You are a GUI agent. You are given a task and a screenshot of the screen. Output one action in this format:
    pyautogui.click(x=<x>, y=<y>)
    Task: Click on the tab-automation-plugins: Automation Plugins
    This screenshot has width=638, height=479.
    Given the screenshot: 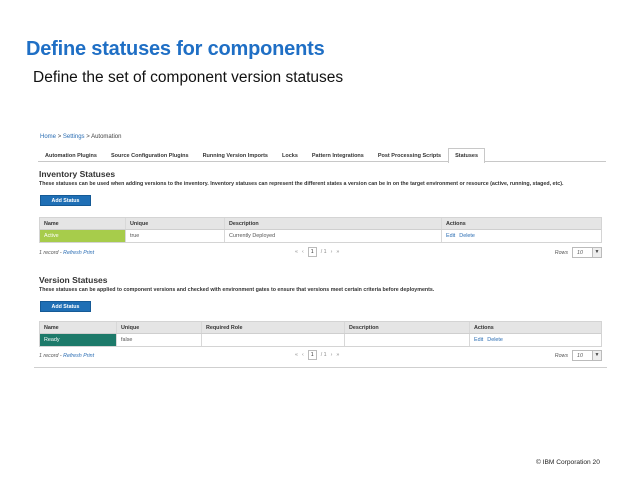 What is the action you would take?
    pyautogui.click(x=71, y=155)
    